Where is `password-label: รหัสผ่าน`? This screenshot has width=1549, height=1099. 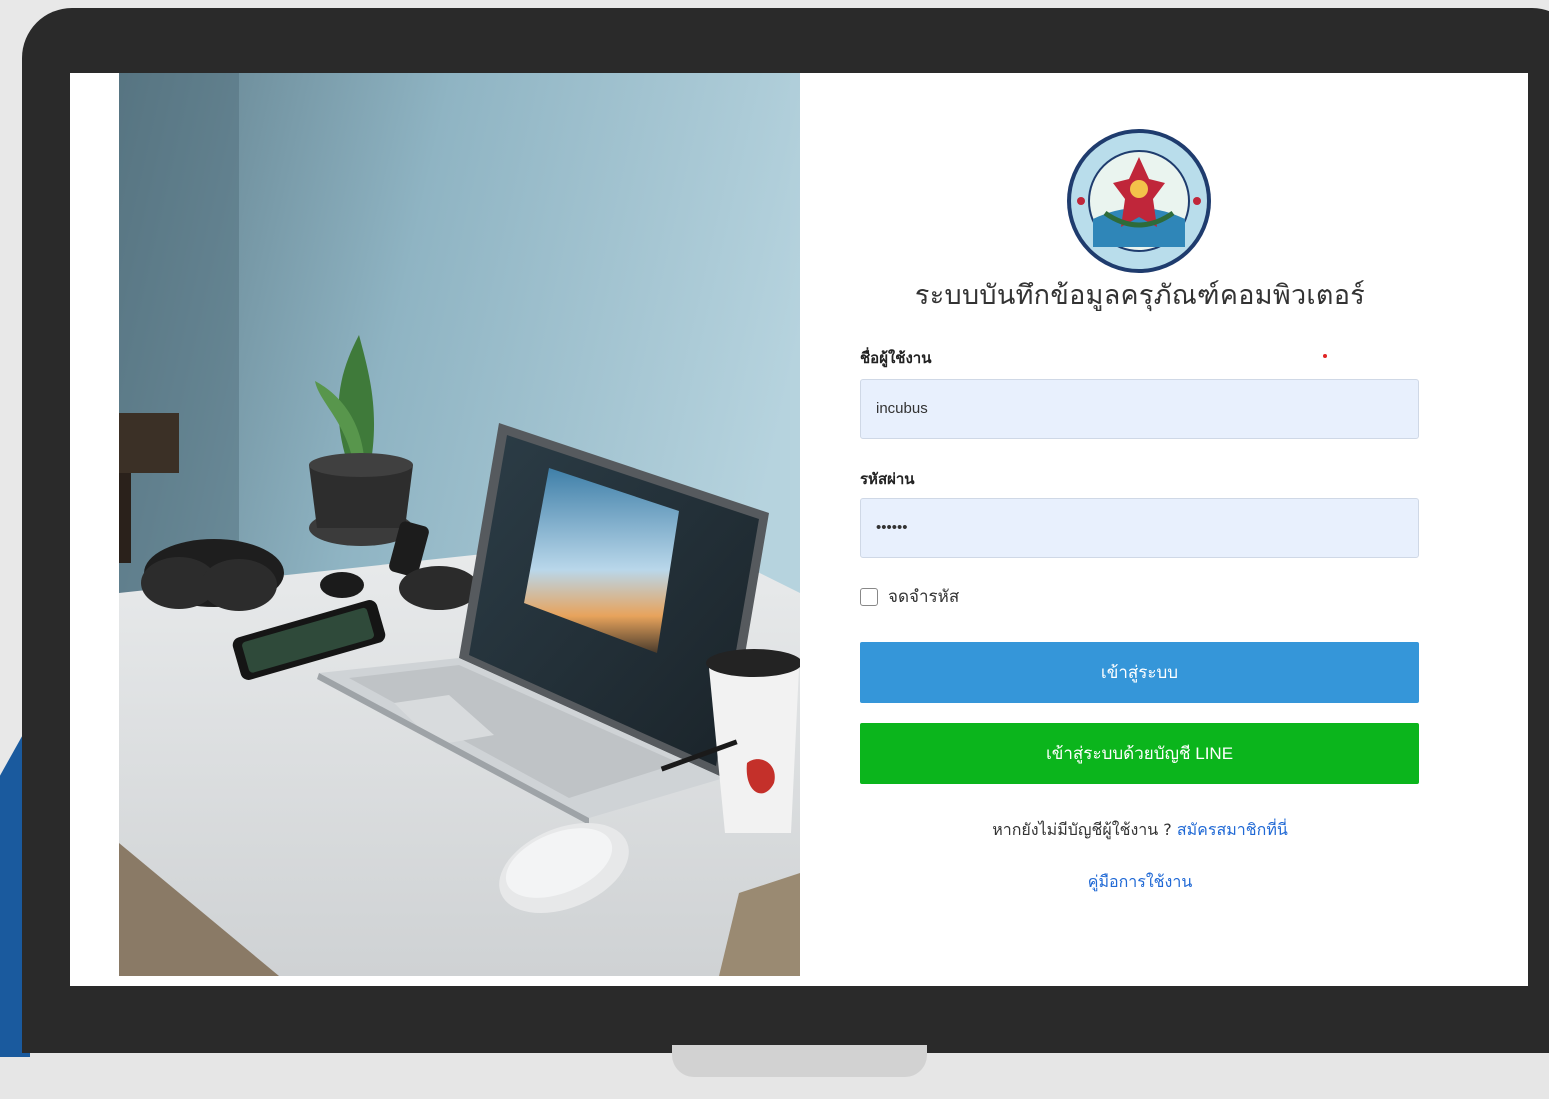 password-label: รหัสผ่าน is located at coordinates (887, 479).